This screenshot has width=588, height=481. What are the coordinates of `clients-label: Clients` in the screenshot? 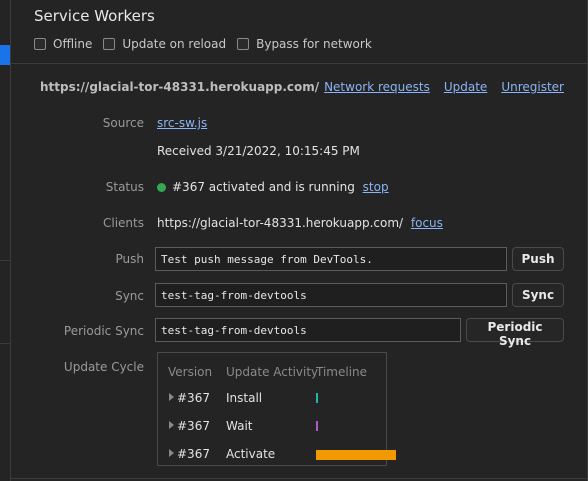 It's located at (123, 223).